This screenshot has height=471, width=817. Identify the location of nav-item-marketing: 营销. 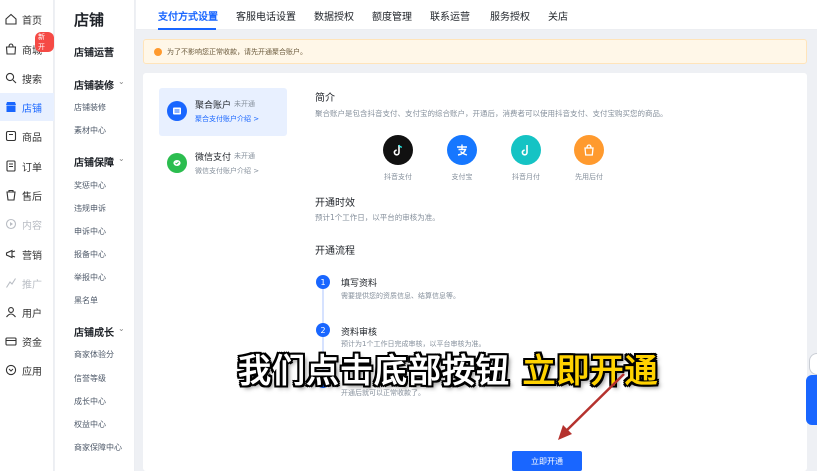
(27, 254).